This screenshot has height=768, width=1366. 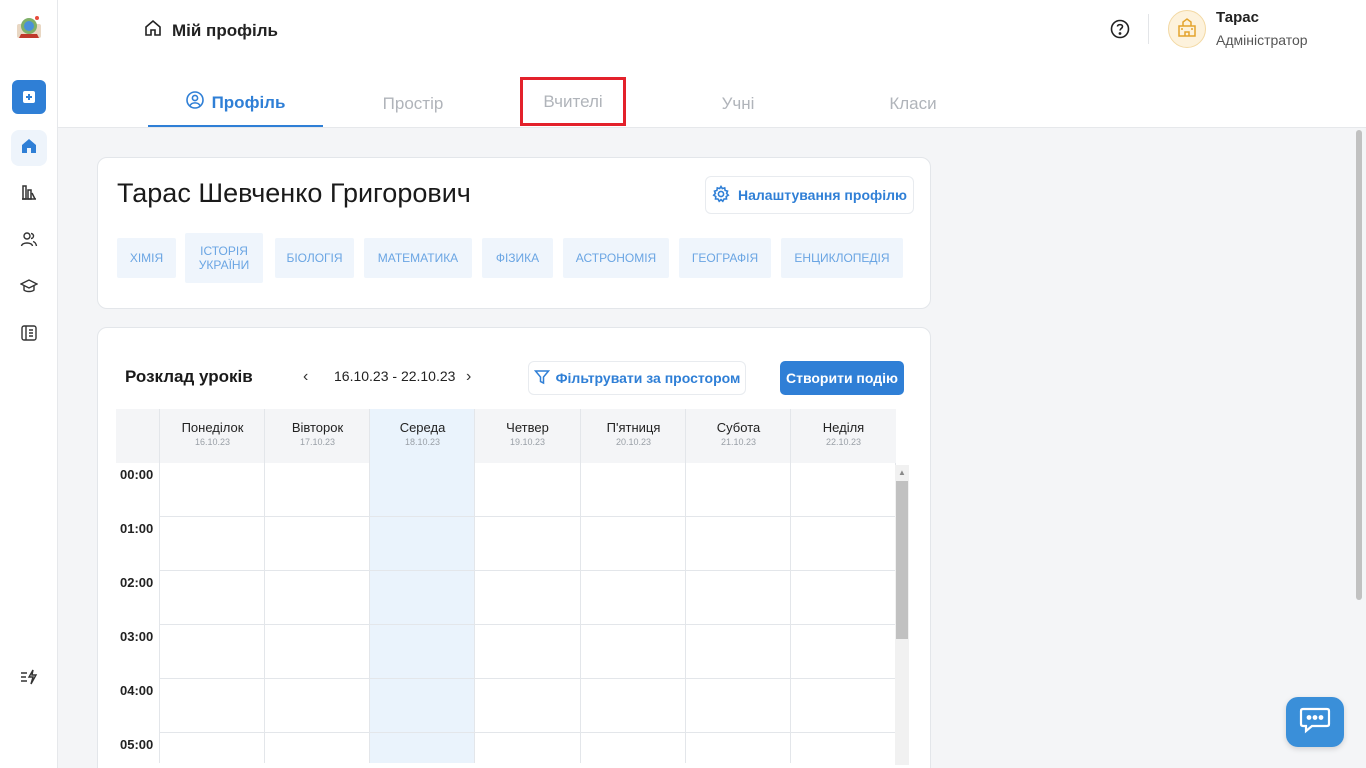 What do you see at coordinates (468, 377) in the screenshot?
I see `next-week-button: ›` at bounding box center [468, 377].